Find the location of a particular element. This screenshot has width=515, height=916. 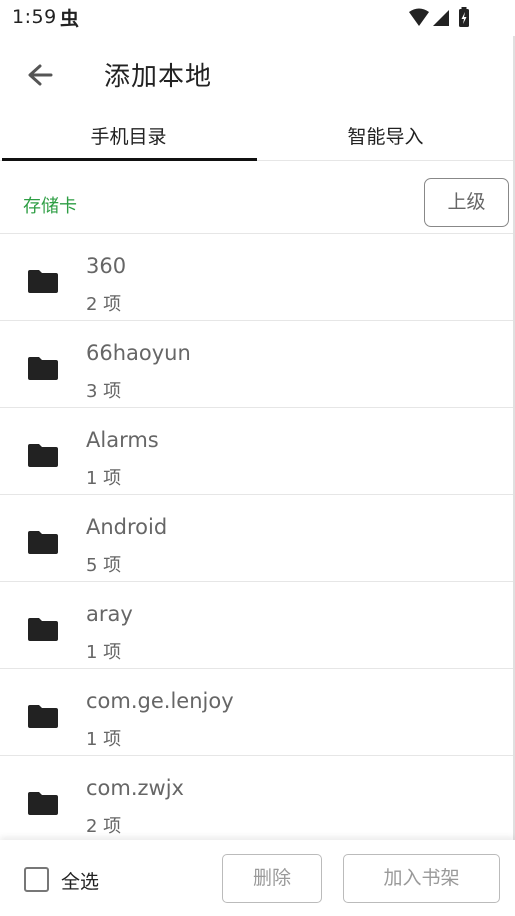

battery-charging-icon is located at coordinates (464, 17).